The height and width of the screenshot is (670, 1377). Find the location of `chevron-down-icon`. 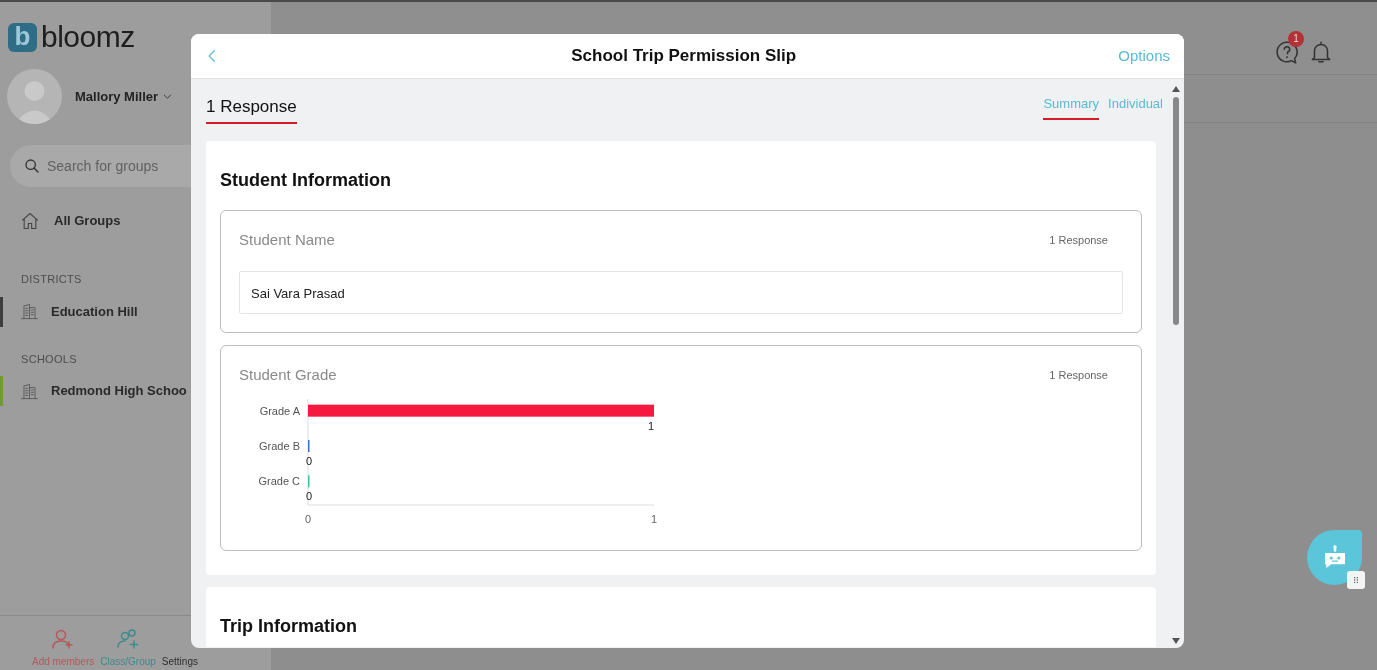

chevron-down-icon is located at coordinates (168, 96).